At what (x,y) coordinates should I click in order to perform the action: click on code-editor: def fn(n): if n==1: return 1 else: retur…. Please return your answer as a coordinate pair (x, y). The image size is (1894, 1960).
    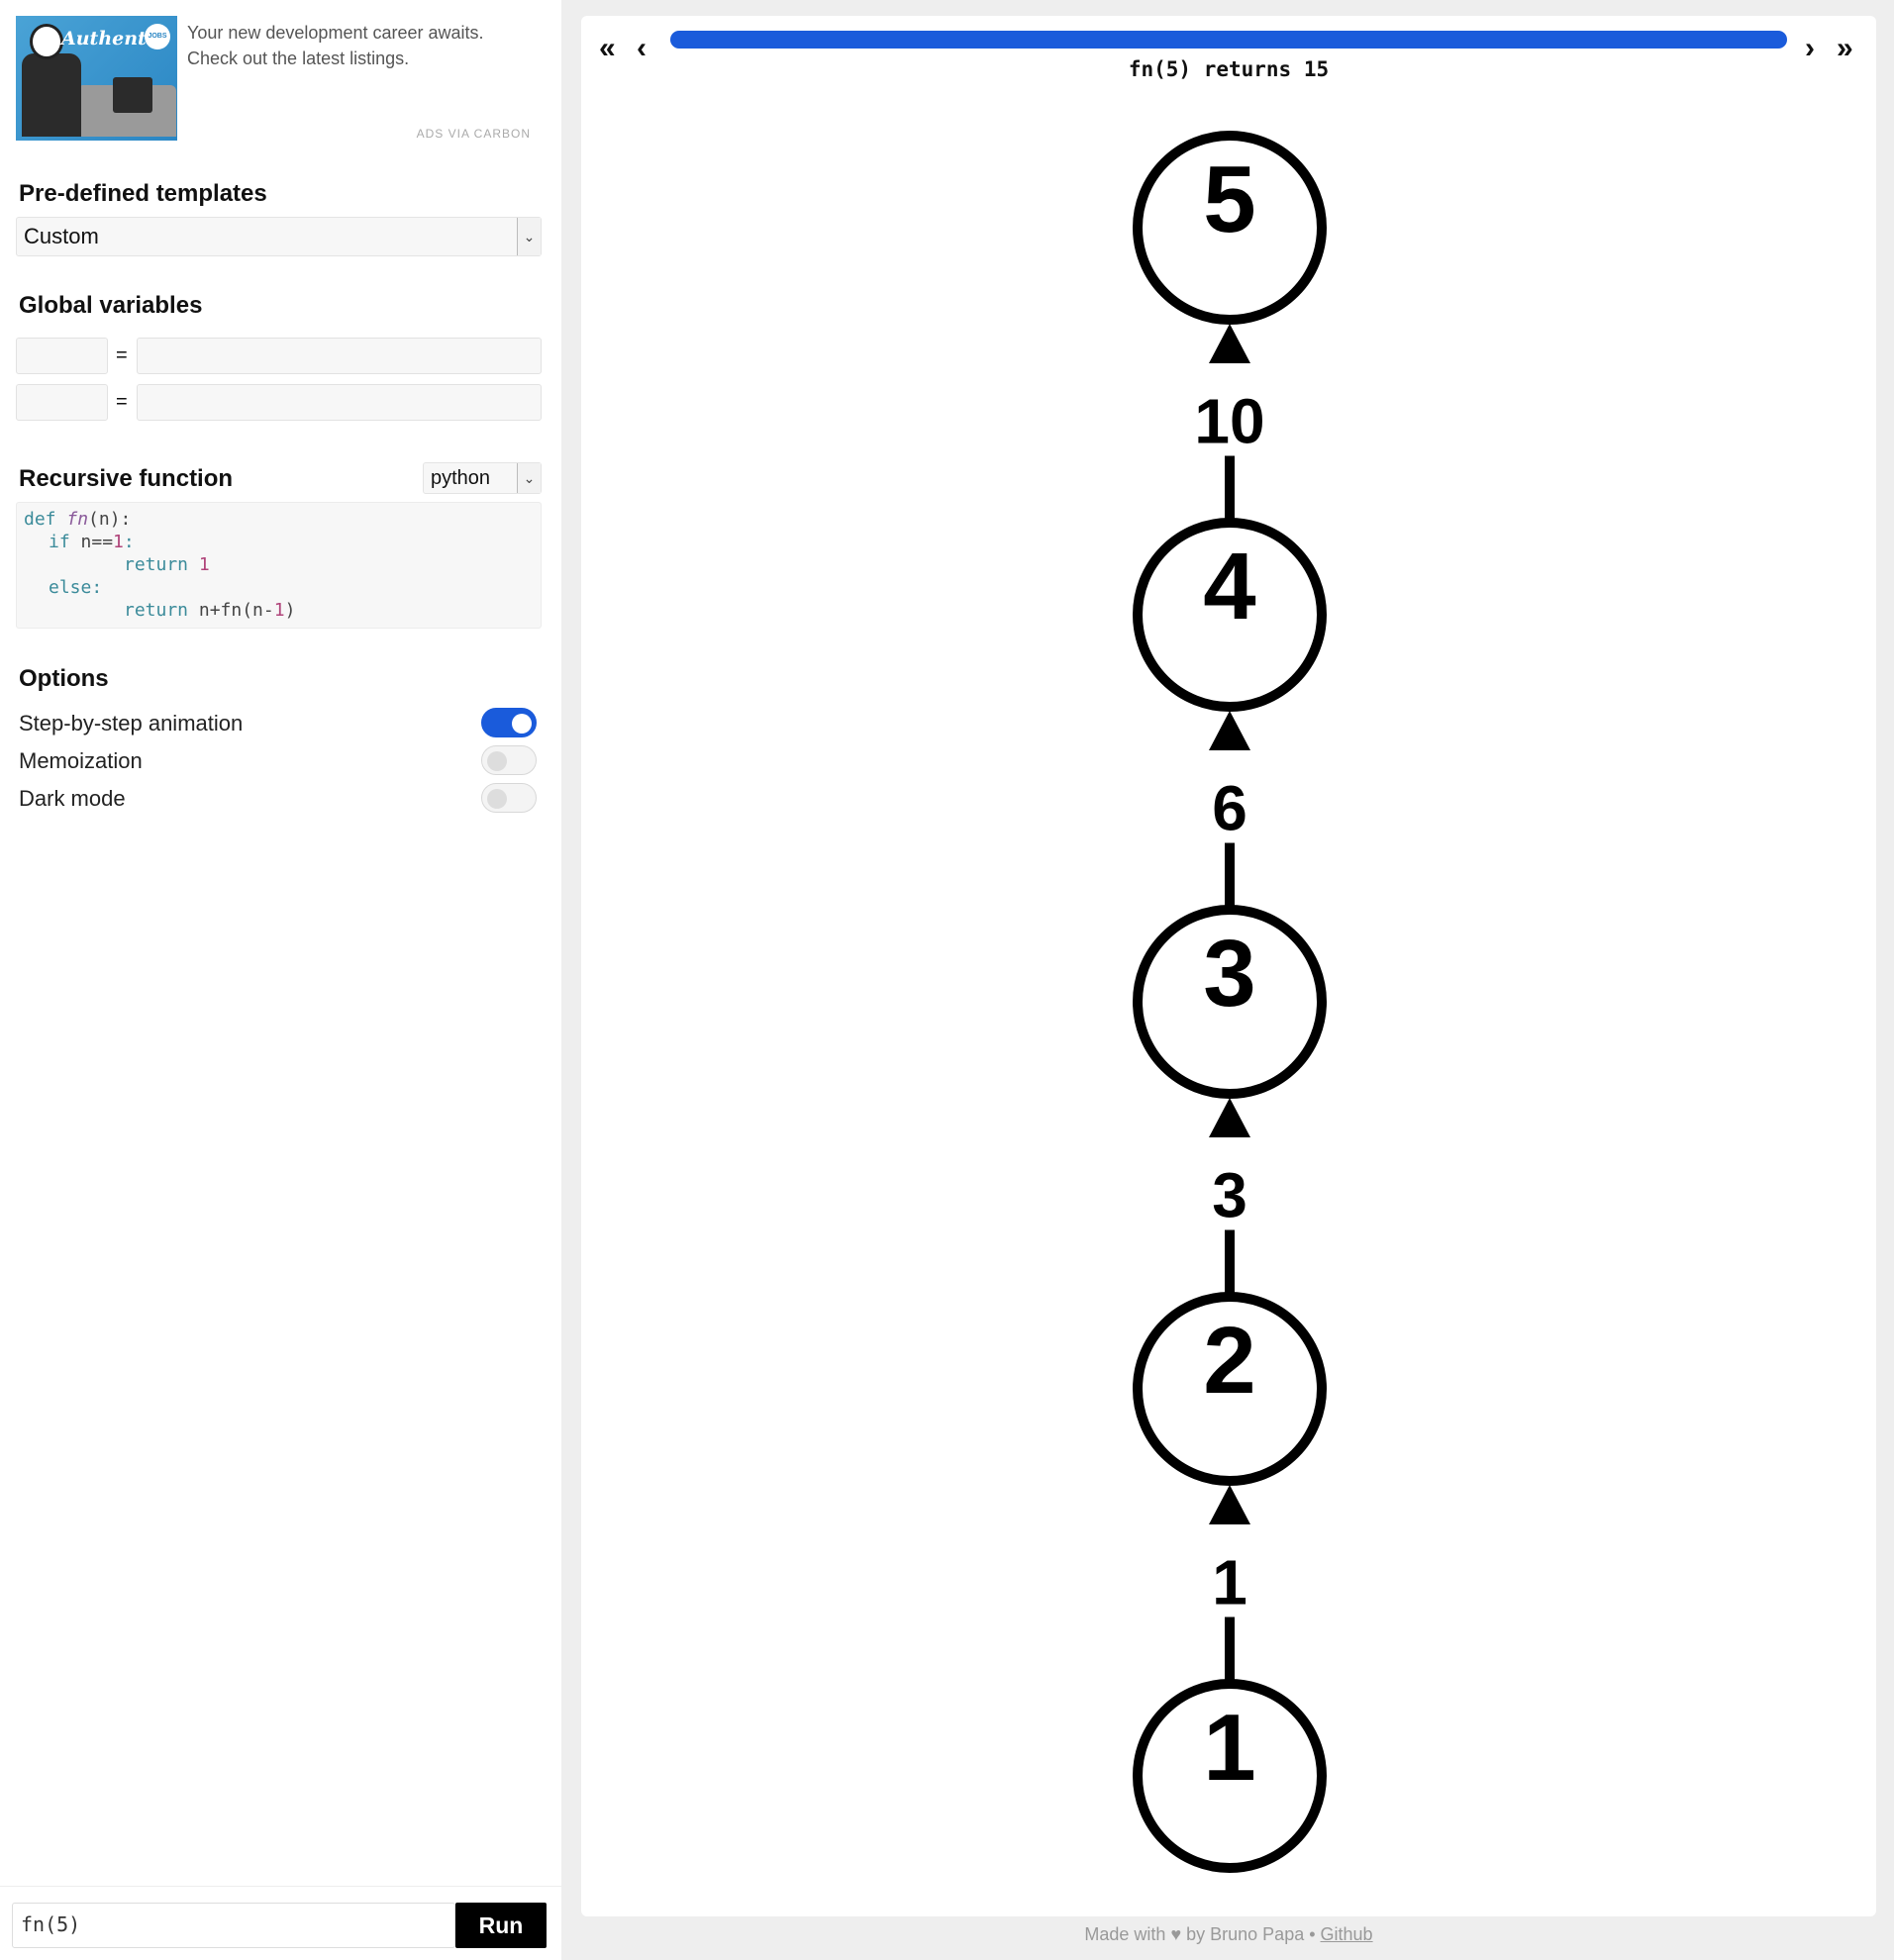
    Looking at the image, I should click on (279, 565).